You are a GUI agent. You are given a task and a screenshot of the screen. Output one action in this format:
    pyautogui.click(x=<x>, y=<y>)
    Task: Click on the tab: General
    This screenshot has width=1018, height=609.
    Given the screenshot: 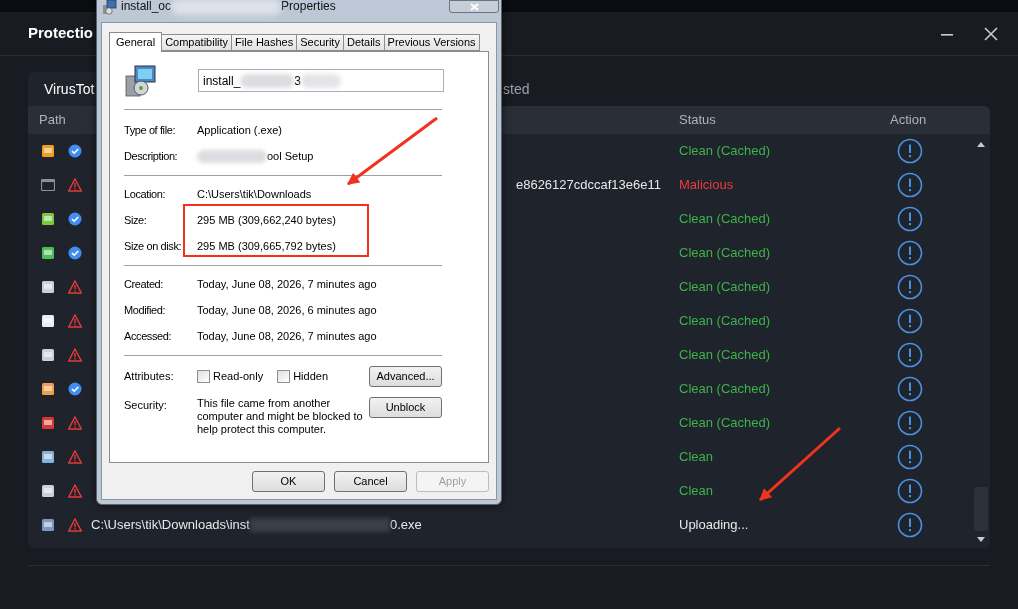 What is the action you would take?
    pyautogui.click(x=136, y=42)
    